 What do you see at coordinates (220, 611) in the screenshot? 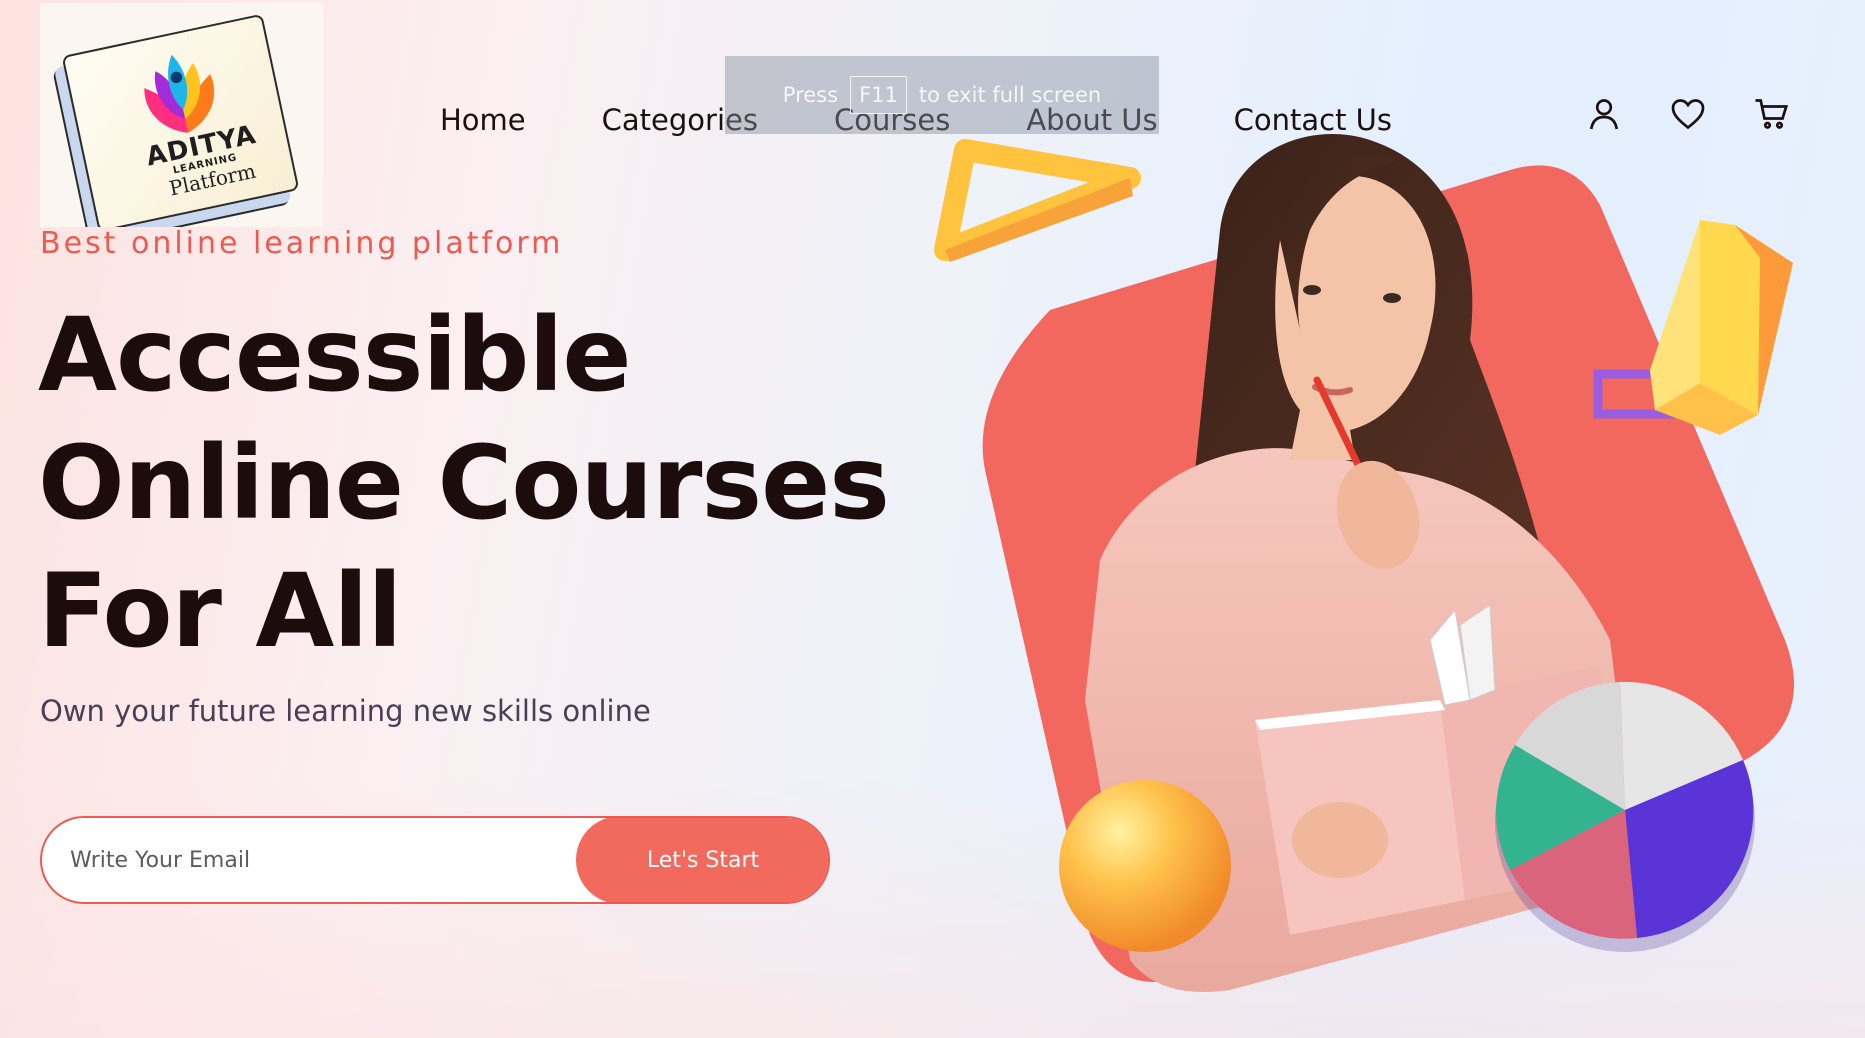
I see `hero-headline-line-3: For All` at bounding box center [220, 611].